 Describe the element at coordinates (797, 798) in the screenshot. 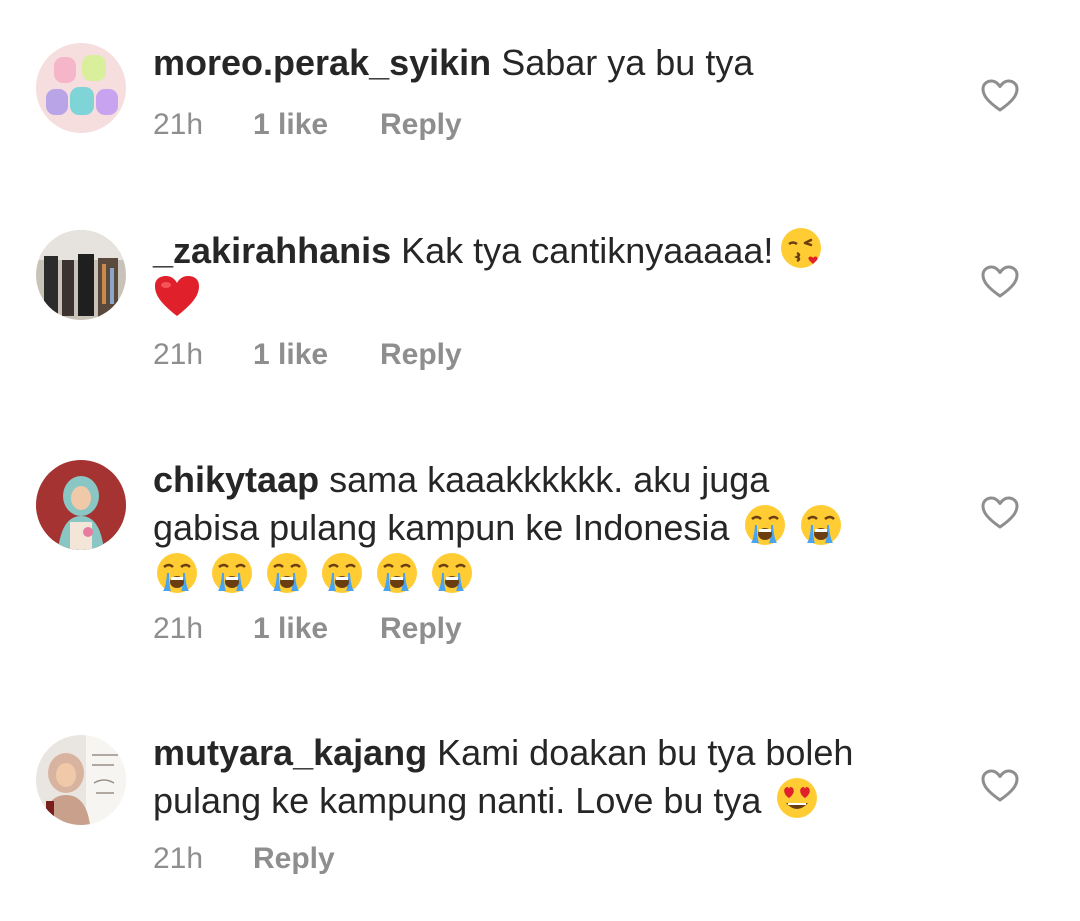

I see `heart-eyes-face-emoji` at that location.